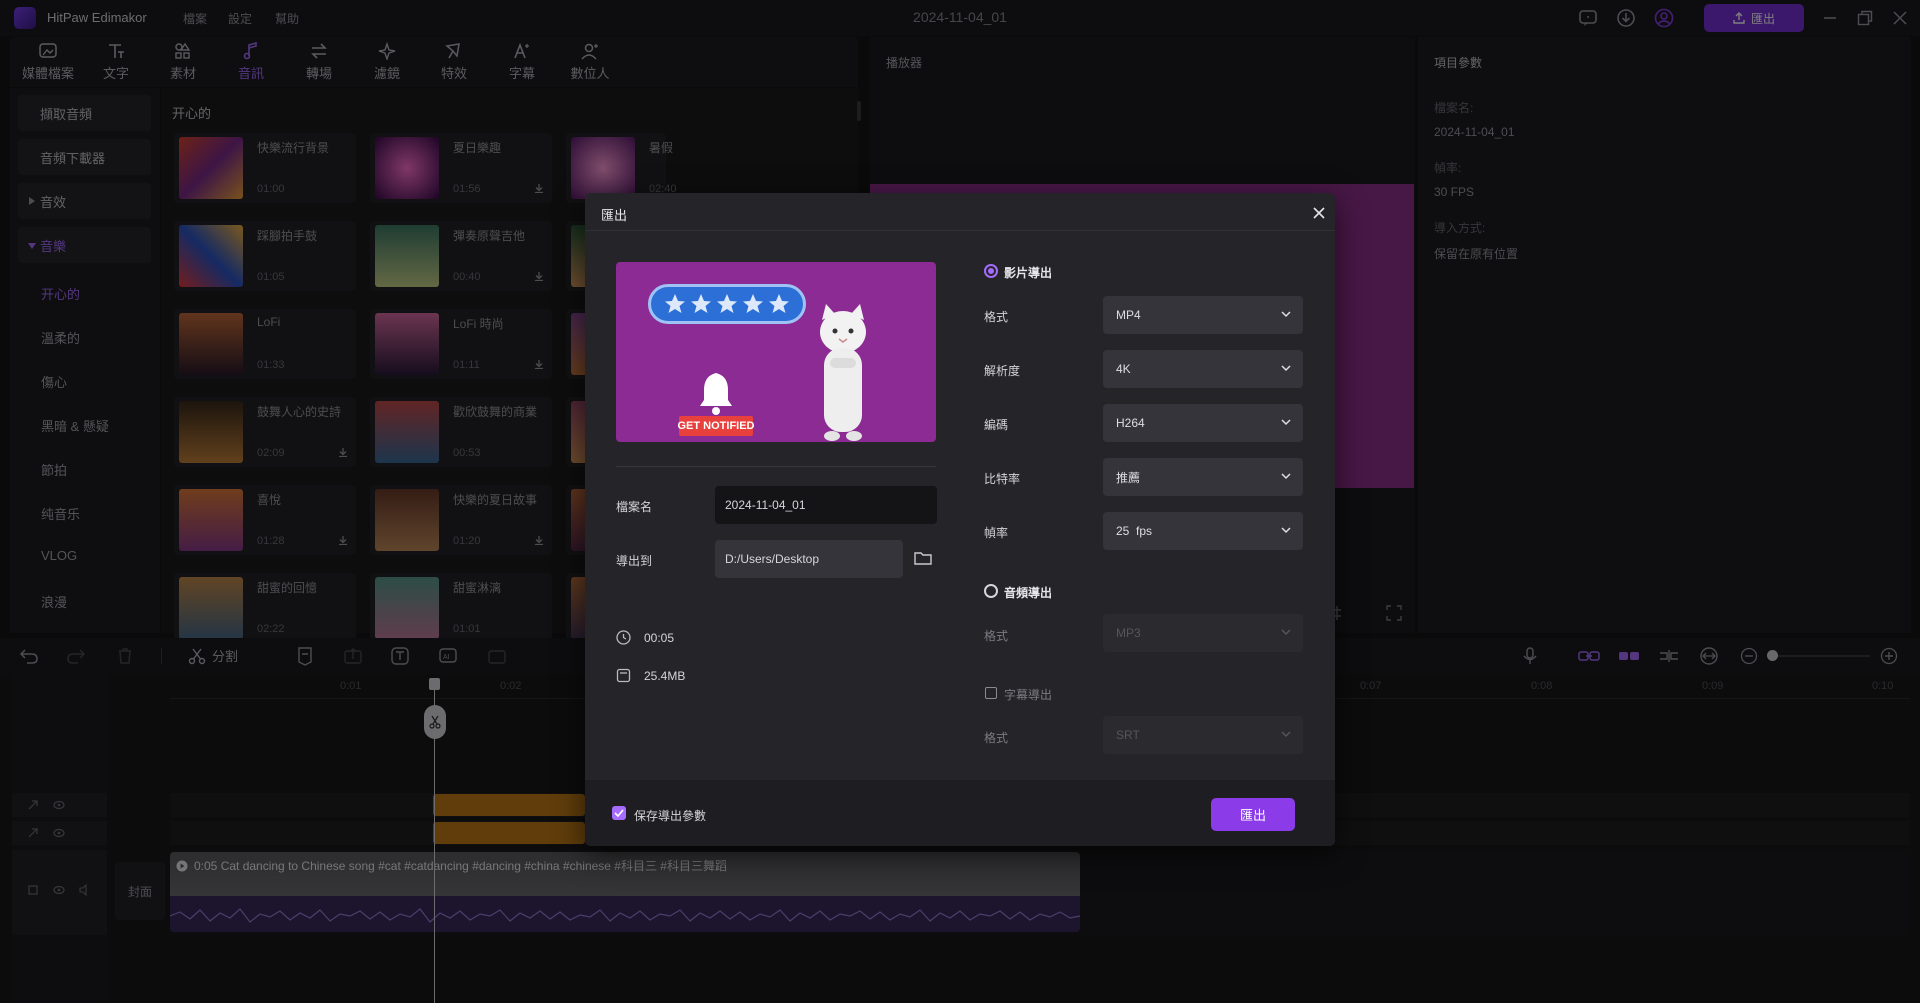 The image size is (1920, 1003). I want to click on clock-icon, so click(623, 637).